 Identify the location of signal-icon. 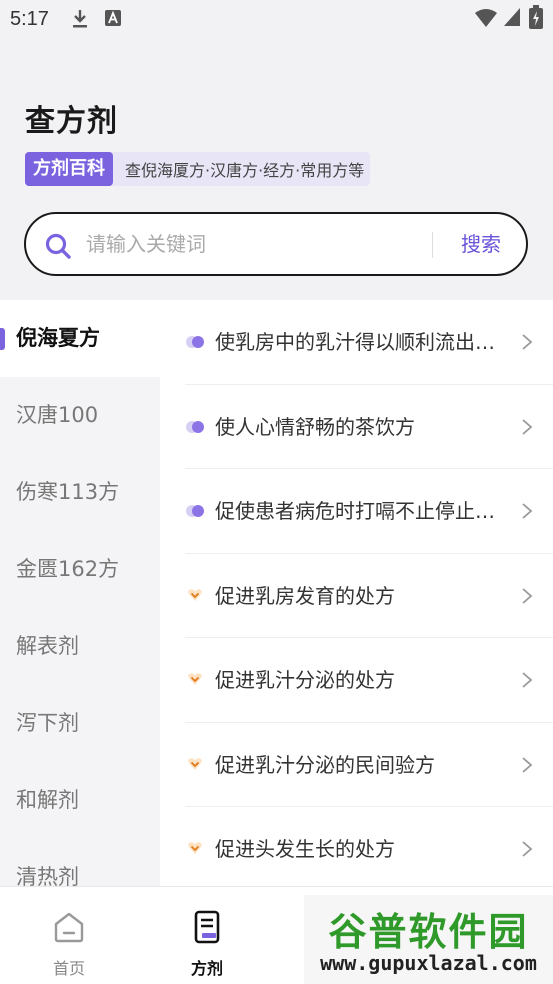
(512, 17).